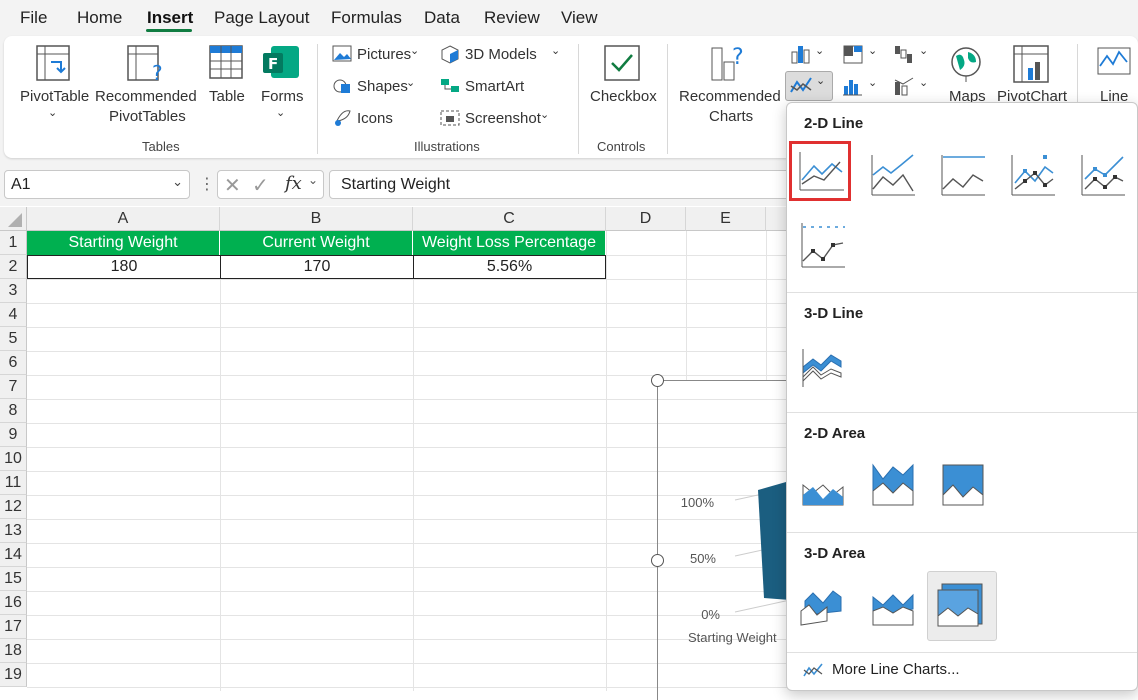  I want to click on table-icon, so click(226, 62).